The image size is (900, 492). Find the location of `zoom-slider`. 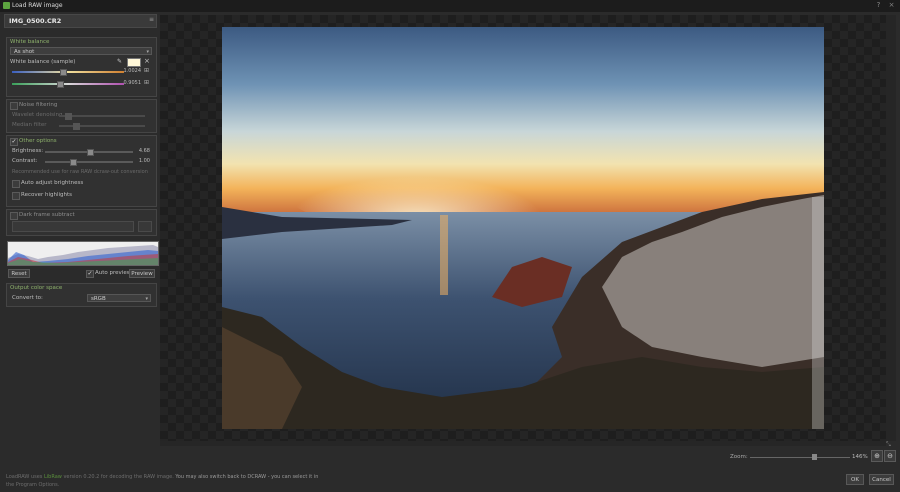

zoom-slider is located at coordinates (800, 457).